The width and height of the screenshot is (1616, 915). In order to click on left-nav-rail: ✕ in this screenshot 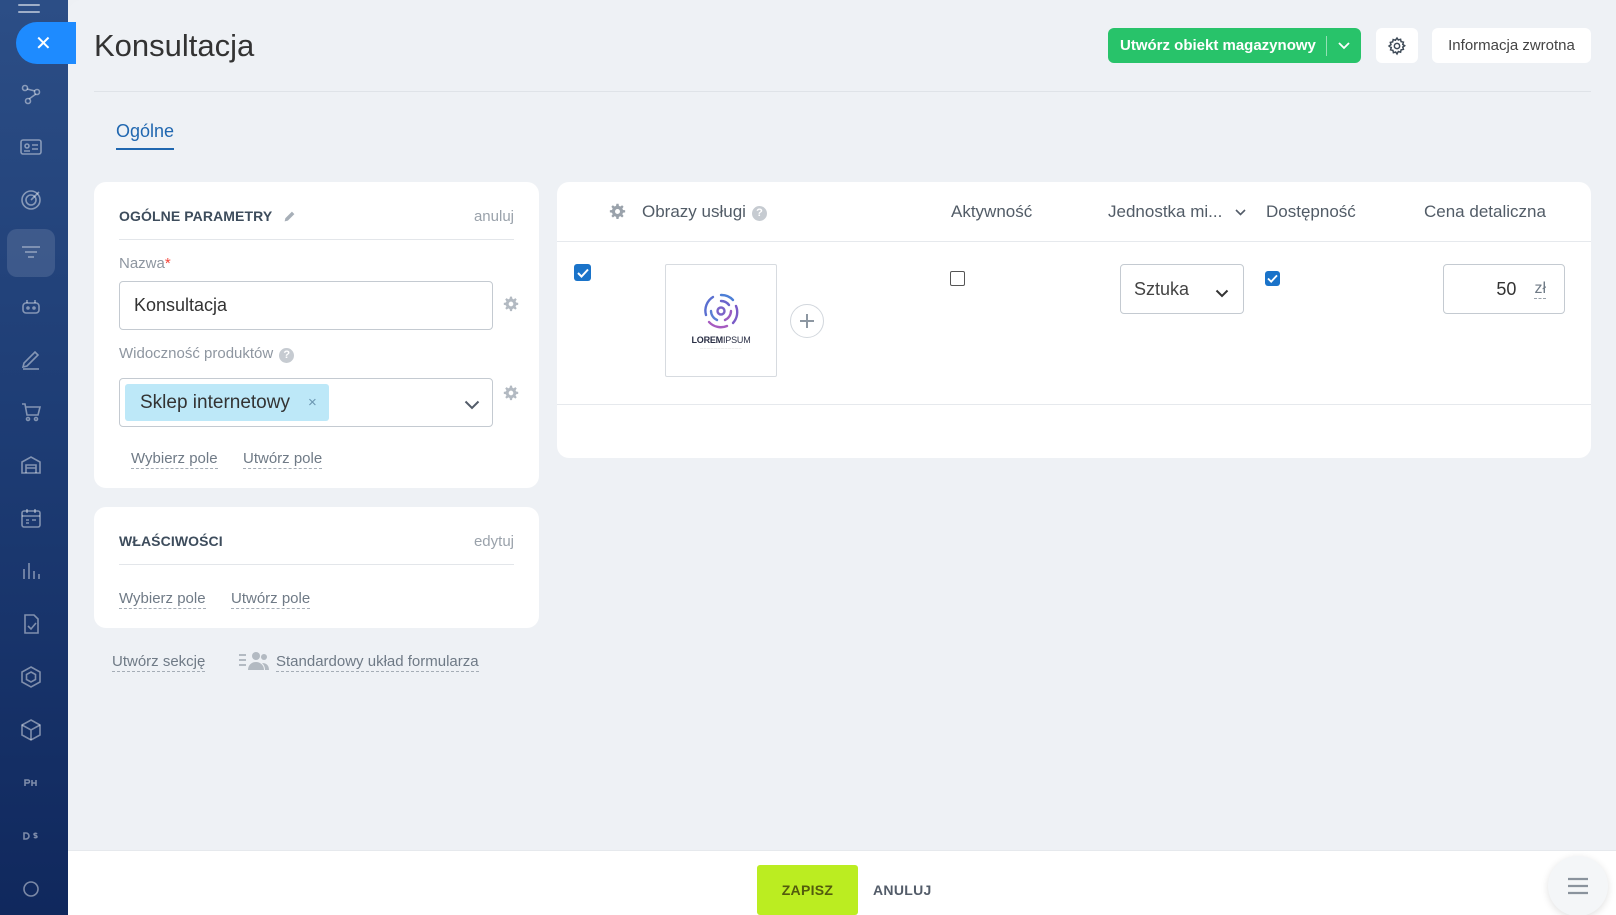, I will do `click(38, 457)`.